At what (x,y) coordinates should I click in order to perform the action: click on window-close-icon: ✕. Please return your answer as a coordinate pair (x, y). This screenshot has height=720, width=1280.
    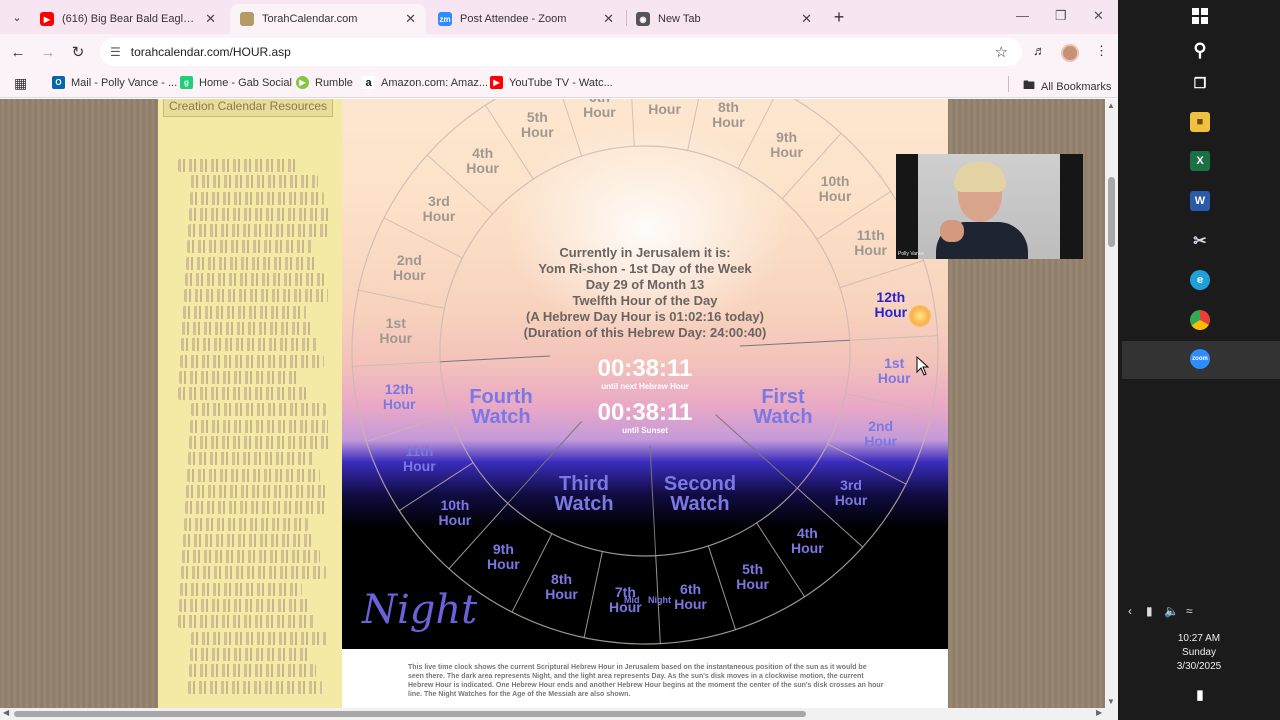
    Looking at the image, I should click on (1098, 16).